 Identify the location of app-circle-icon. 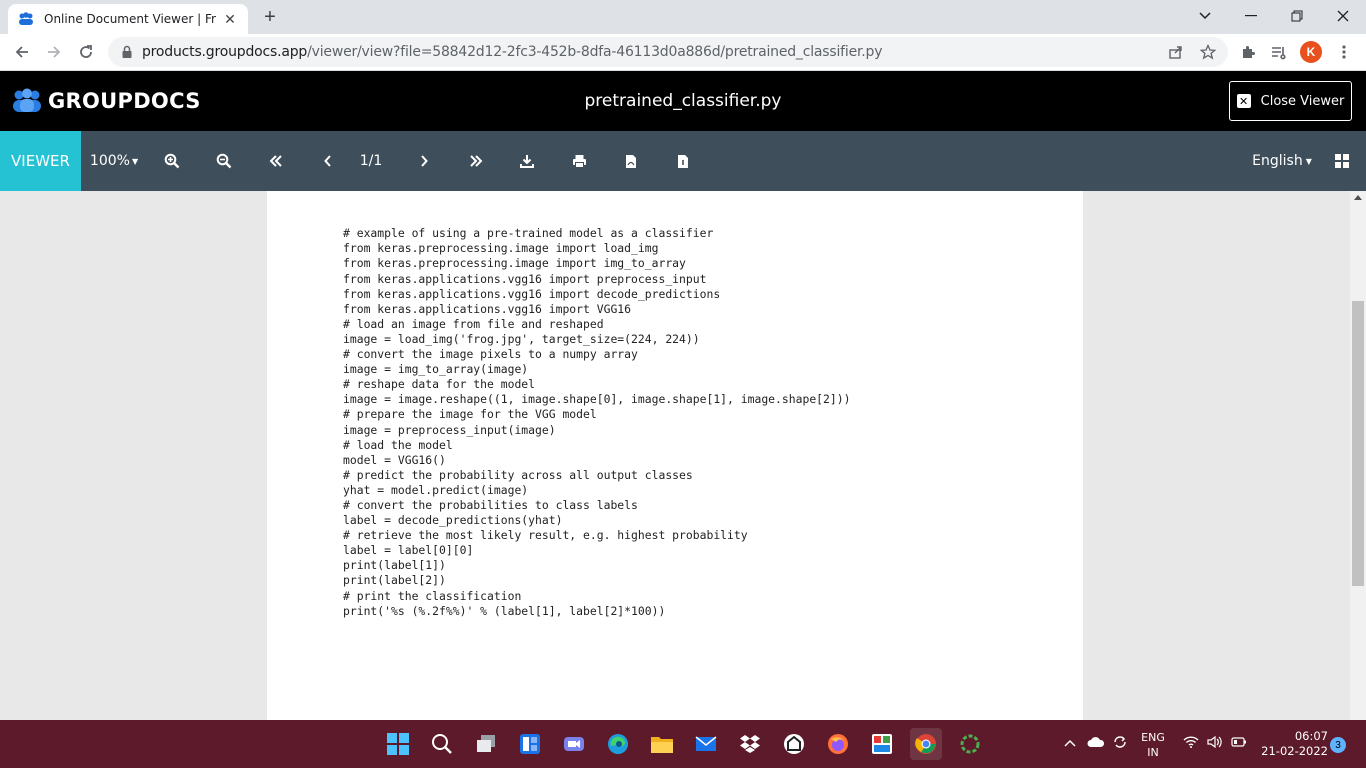
(794, 744).